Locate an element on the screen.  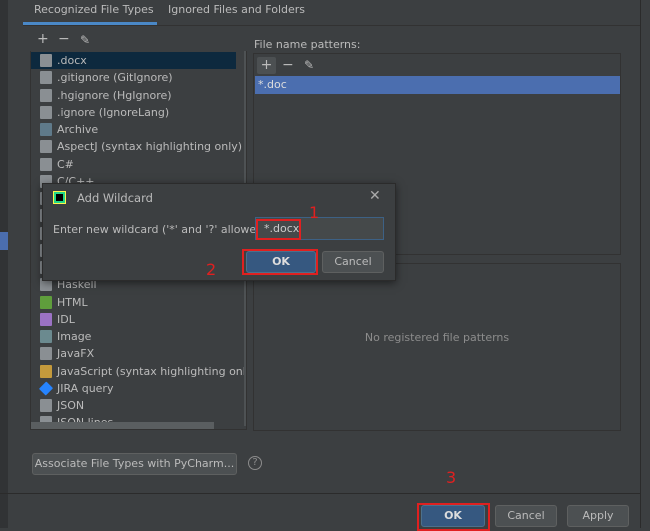
list-item: JavaScript (syntax highlighting only) is located at coordinates (138, 371).